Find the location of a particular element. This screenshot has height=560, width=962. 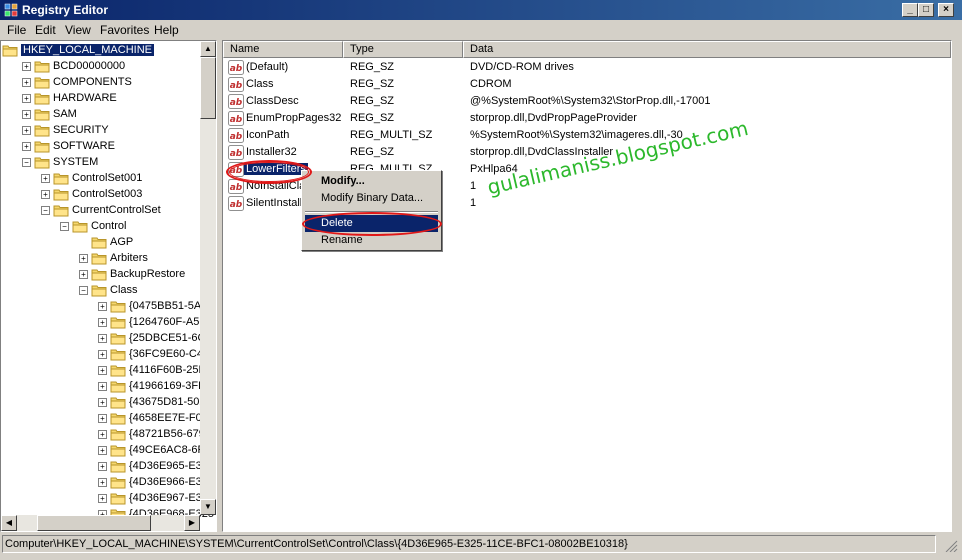

tree-item: + {0475BB51-5A02-4 is located at coordinates (108, 306).